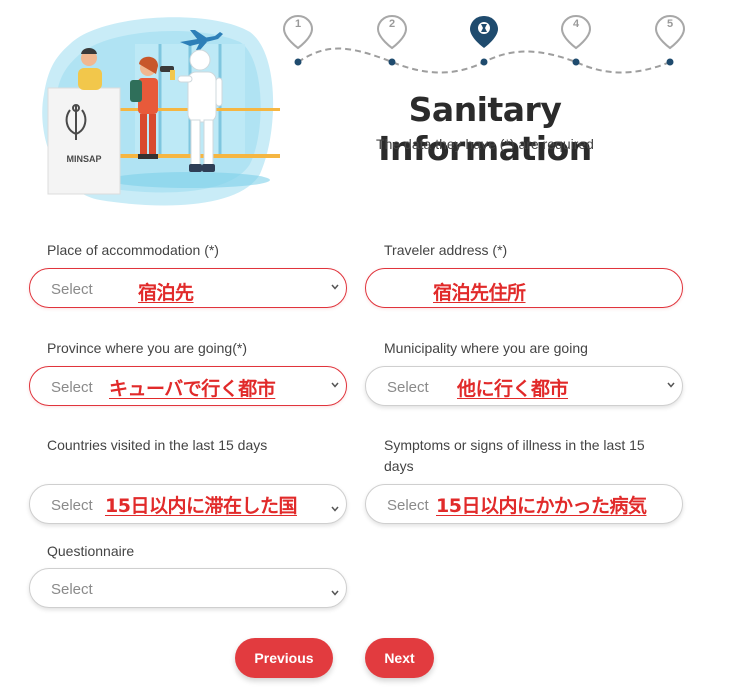 This screenshot has width=756, height=699. Describe the element at coordinates (157, 445) in the screenshot. I see `countries-label: Countries visited in the last 15 days` at that location.